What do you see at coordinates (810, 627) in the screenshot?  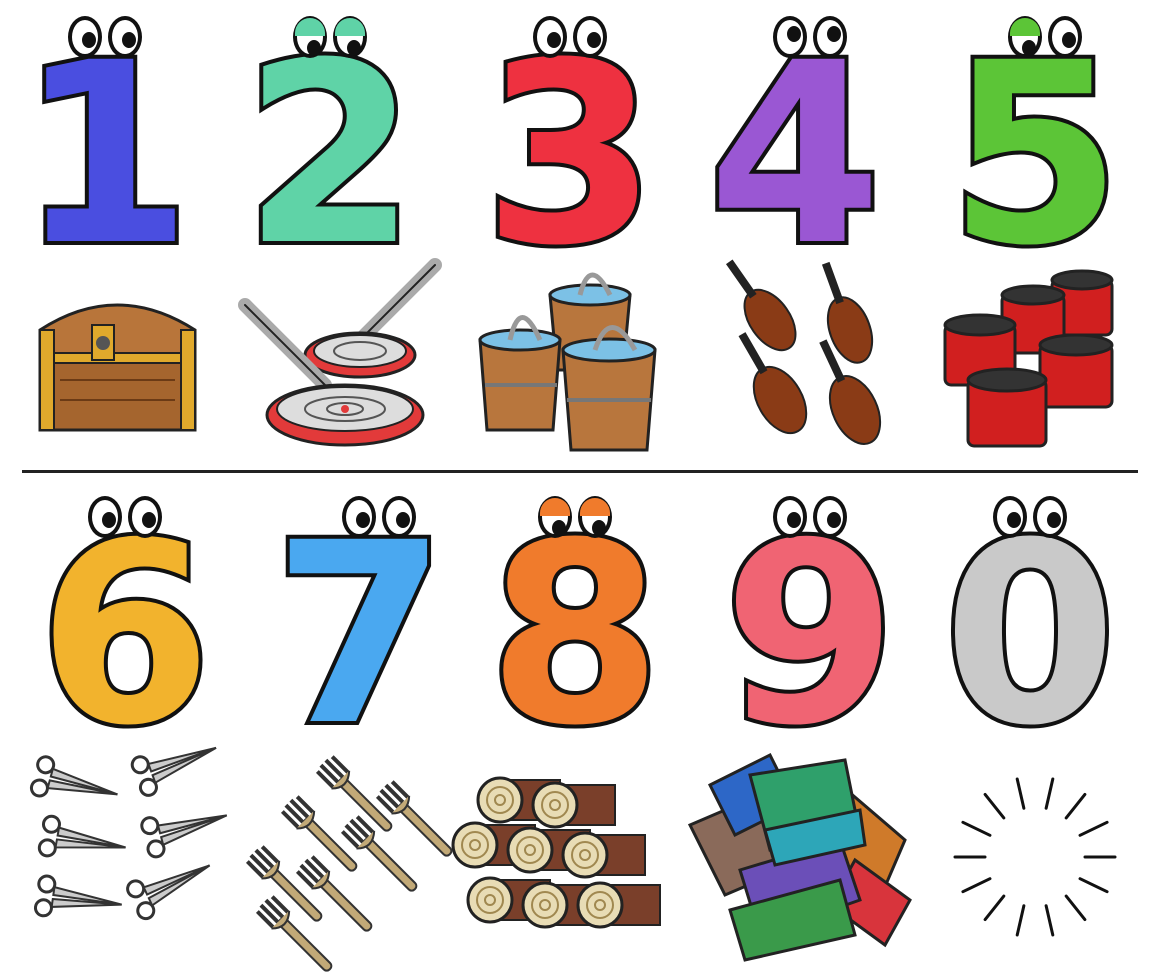 I see `digit-nine: 9` at bounding box center [810, 627].